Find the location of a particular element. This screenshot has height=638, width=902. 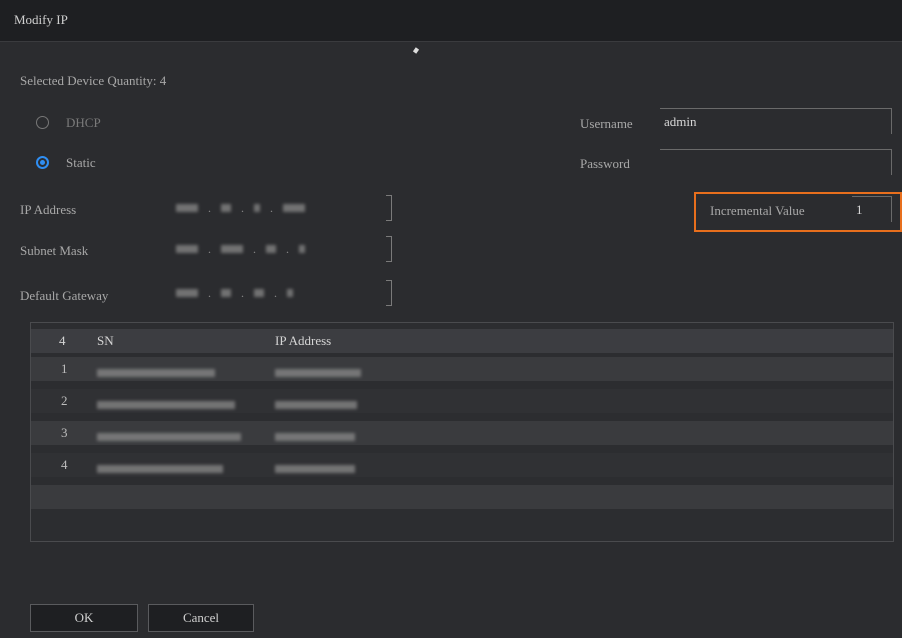

selected-device-quantity: Selected Device Quantity: 4 is located at coordinates (93, 80).